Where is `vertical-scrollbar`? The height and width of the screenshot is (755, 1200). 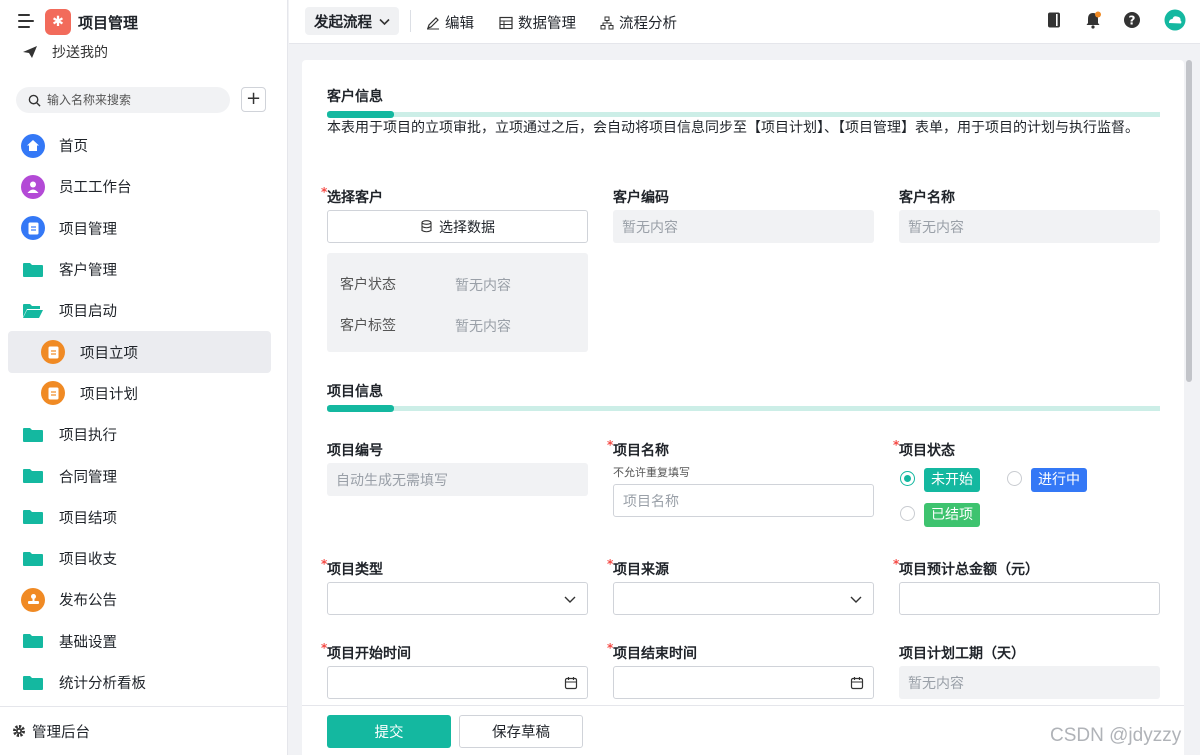 vertical-scrollbar is located at coordinates (1189, 221).